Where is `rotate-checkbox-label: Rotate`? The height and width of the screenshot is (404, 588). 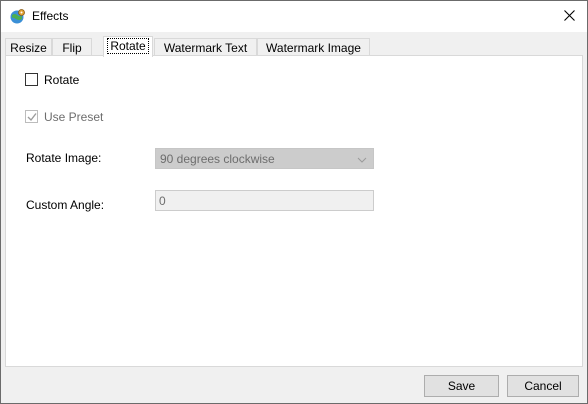
rotate-checkbox-label: Rotate is located at coordinates (61, 80).